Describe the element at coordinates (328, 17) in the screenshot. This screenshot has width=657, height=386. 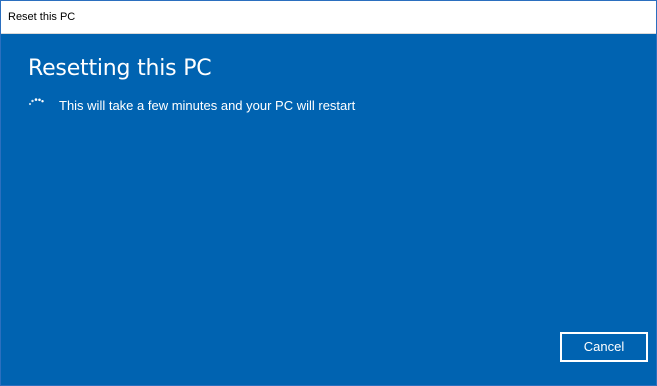
I see `title-bar: Reset this PC` at that location.